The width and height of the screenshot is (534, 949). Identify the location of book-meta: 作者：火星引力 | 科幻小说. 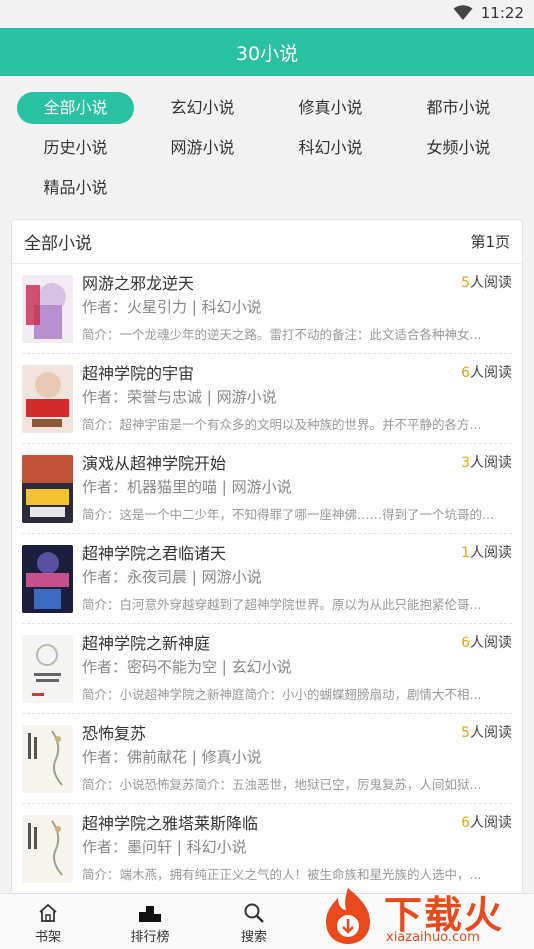
(172, 307).